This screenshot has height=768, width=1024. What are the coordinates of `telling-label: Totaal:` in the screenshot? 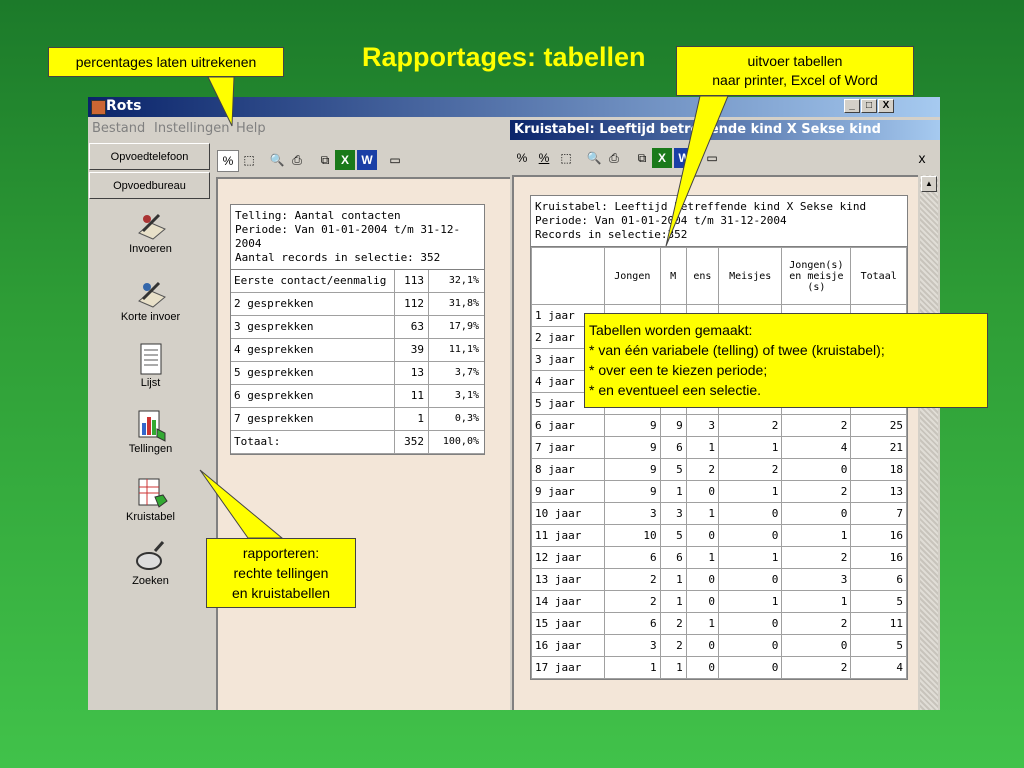 It's located at (313, 442).